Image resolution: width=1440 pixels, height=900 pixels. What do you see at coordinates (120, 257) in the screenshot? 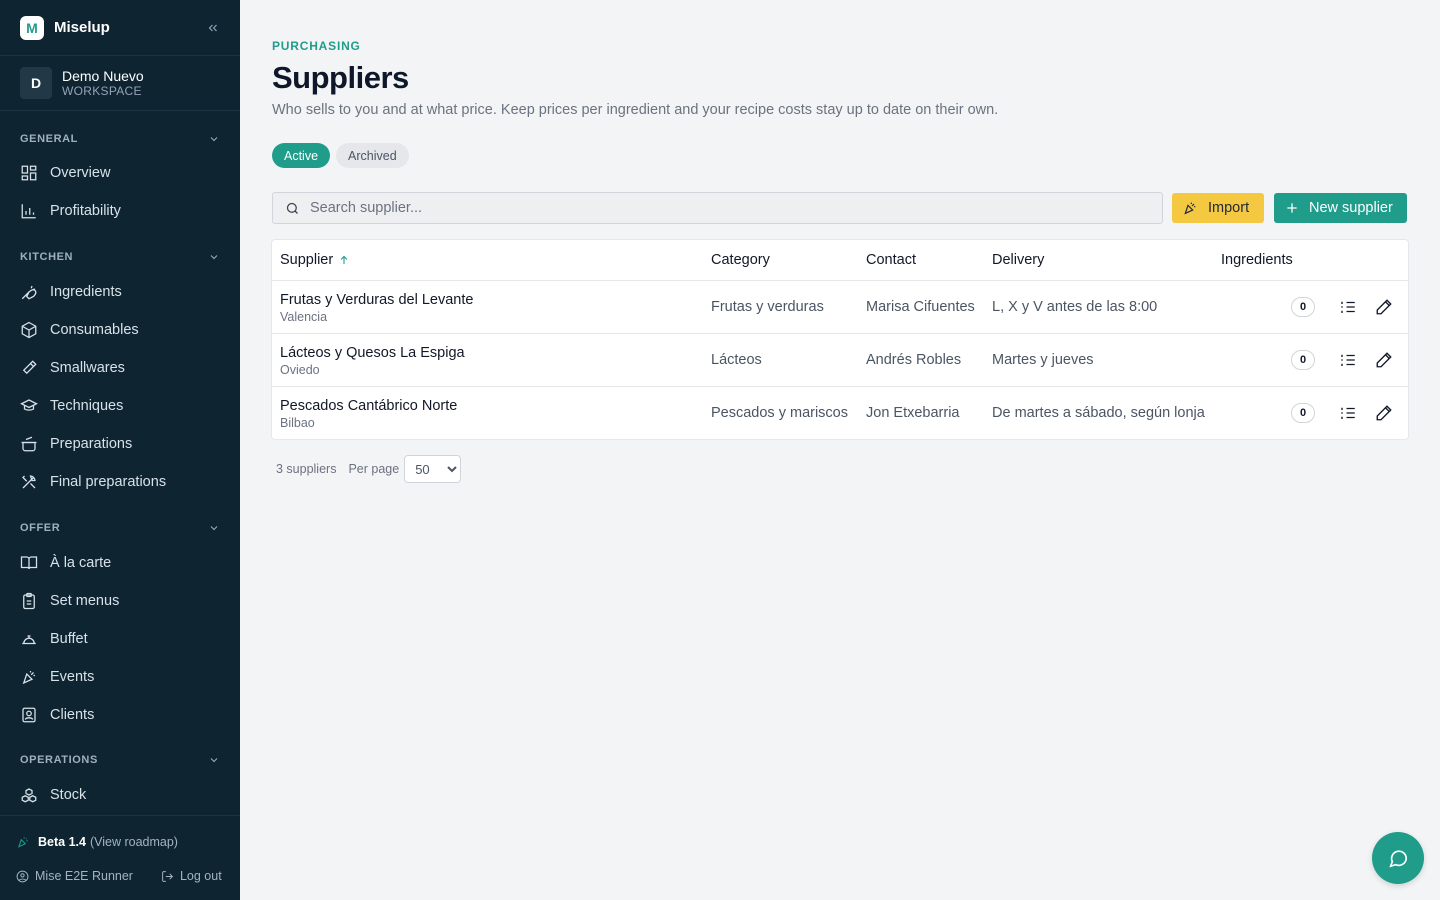
I see `section-header-kitchen: KITCHEN` at bounding box center [120, 257].